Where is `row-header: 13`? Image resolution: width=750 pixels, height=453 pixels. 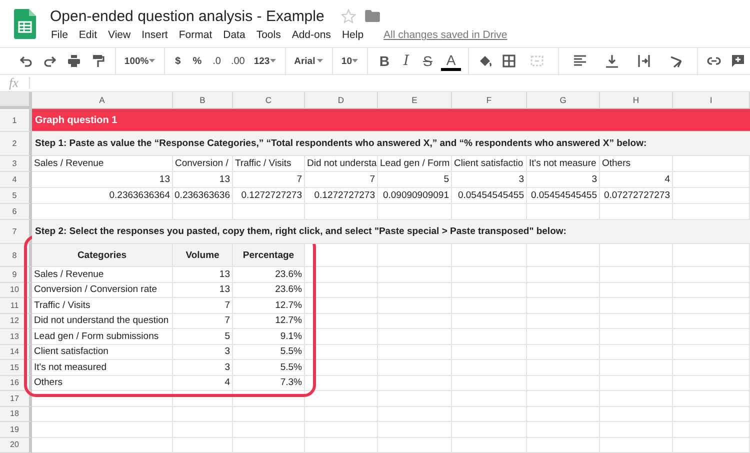
row-header: 13 is located at coordinates (16, 336).